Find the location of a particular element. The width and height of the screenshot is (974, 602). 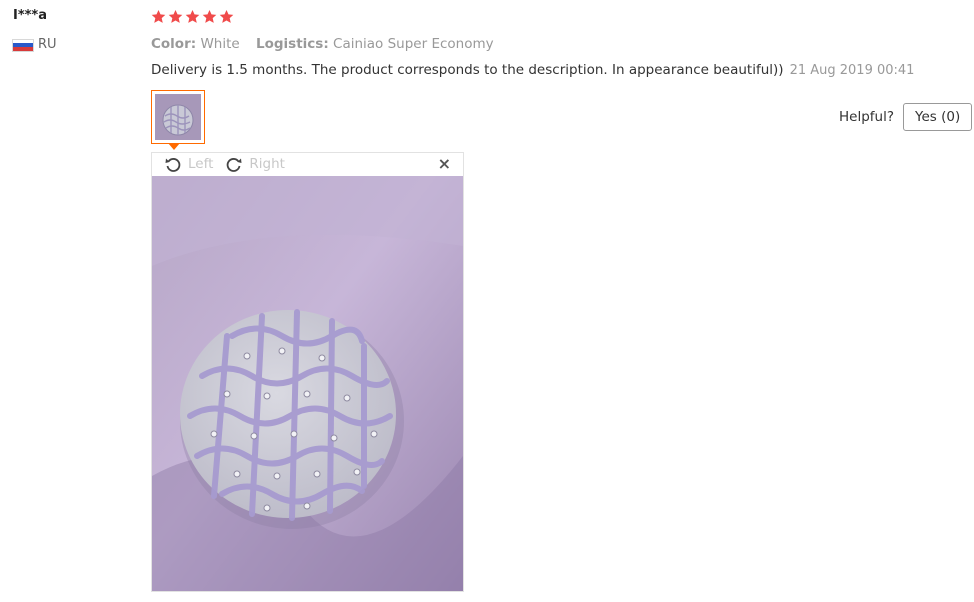

color-value: White is located at coordinates (220, 44).